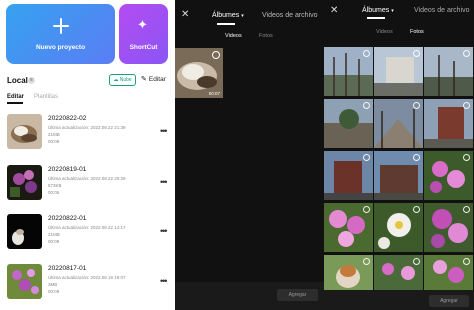 The height and width of the screenshot is (310, 474). What do you see at coordinates (55, 185) in the screenshot?
I see `project-size: 573KB` at bounding box center [55, 185].